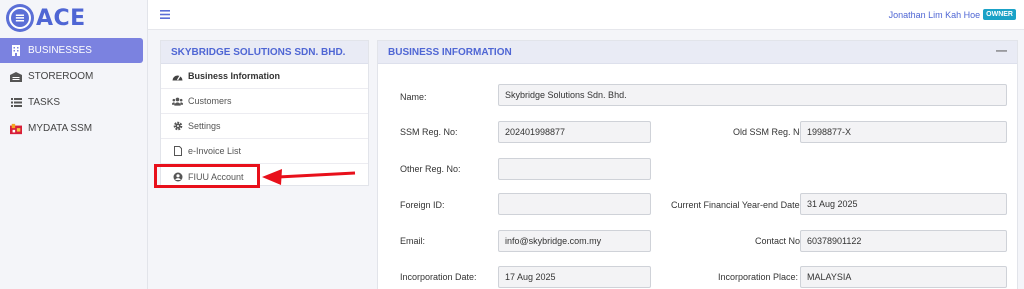  I want to click on user-name: Jonathan Lim Kah Hoe, so click(934, 14).